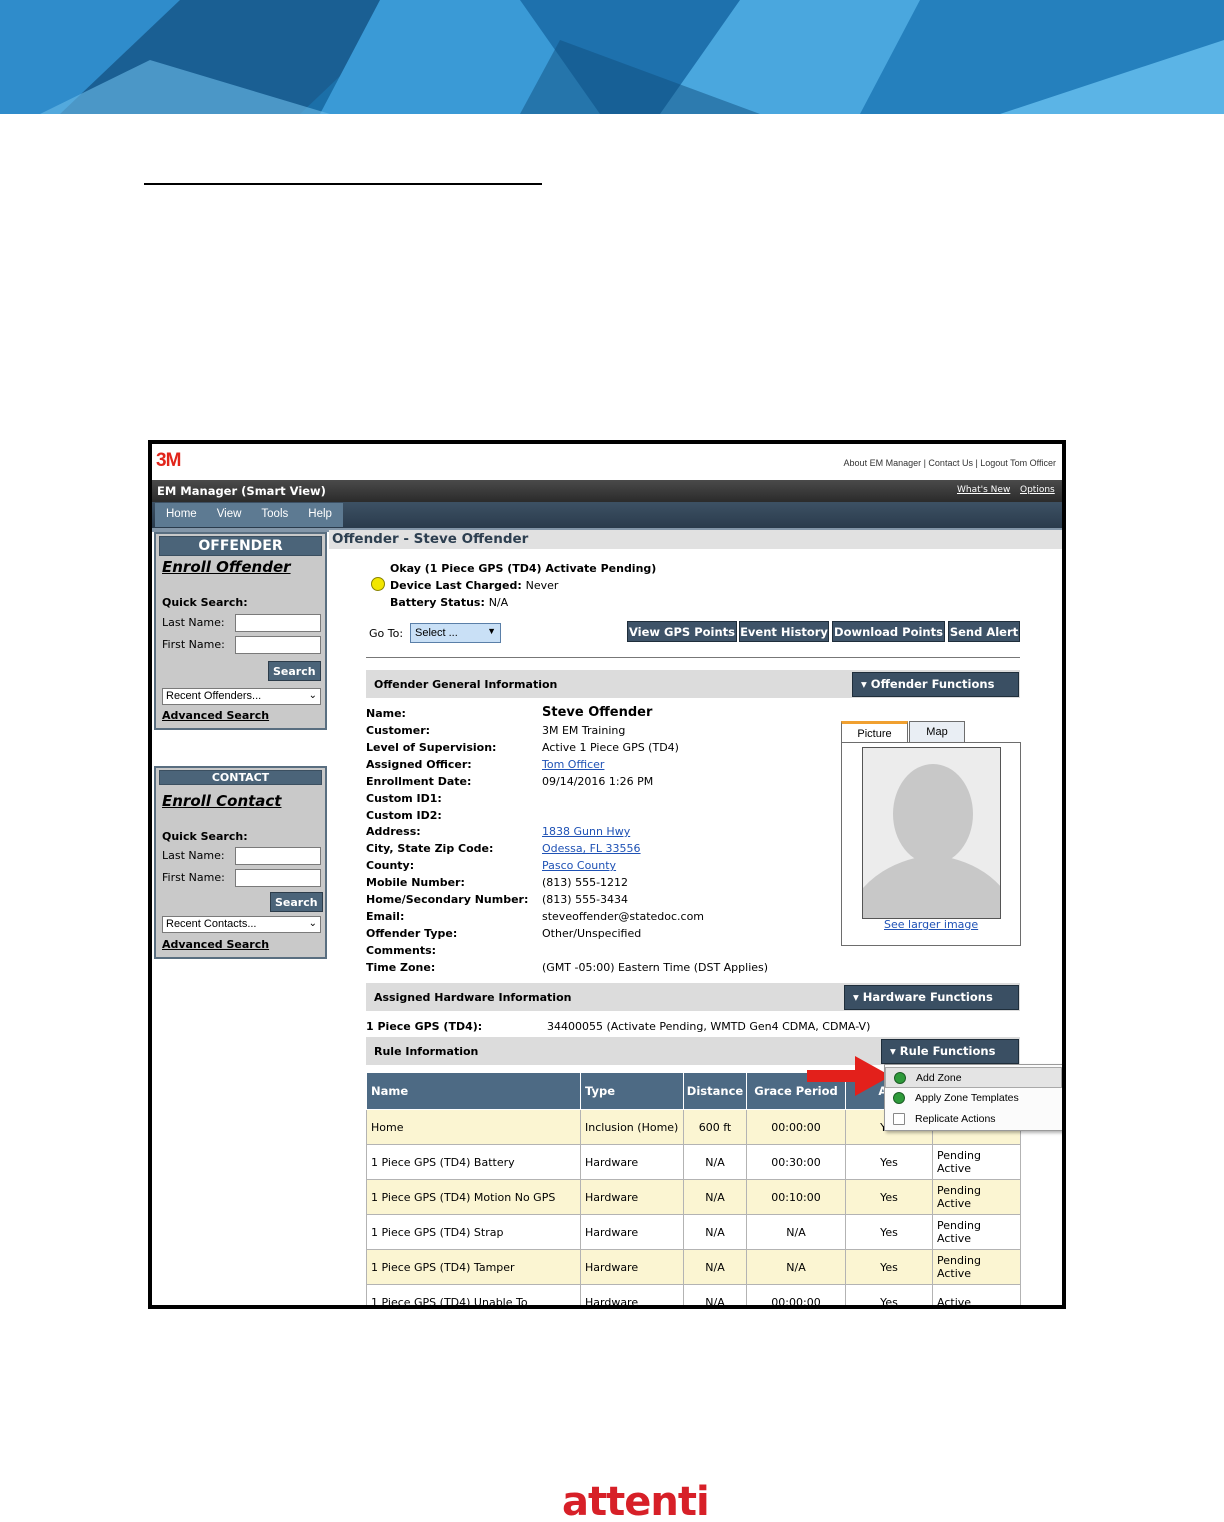 Image resolution: width=1224 pixels, height=1522 pixels. What do you see at coordinates (632, 1127) in the screenshot?
I see `table-cell: Inclusion (Home)` at bounding box center [632, 1127].